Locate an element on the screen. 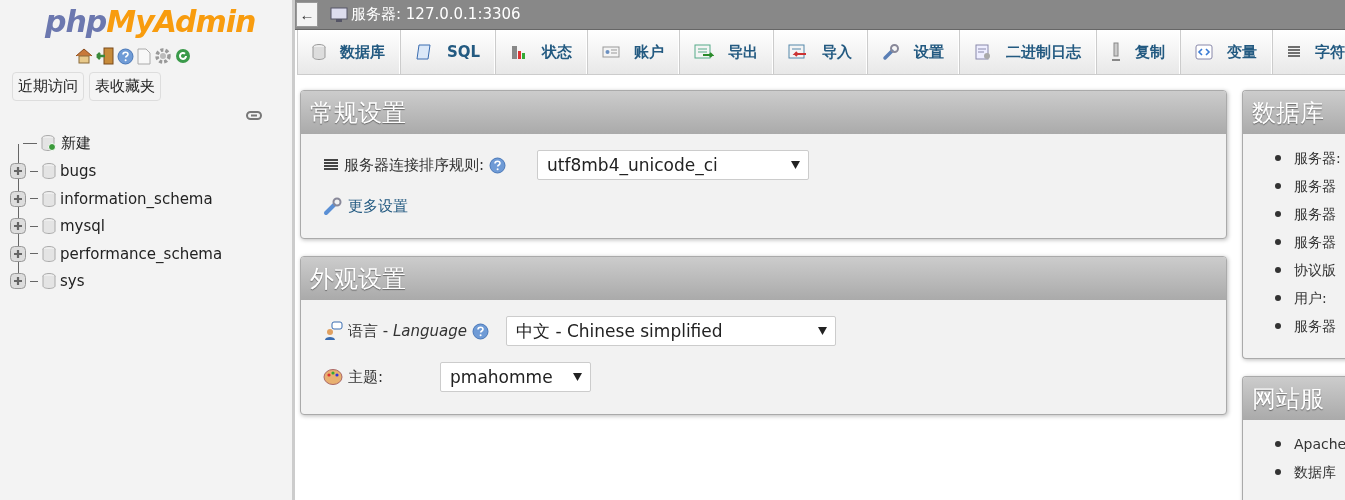  panel-title: 常规设置 is located at coordinates (763, 112).